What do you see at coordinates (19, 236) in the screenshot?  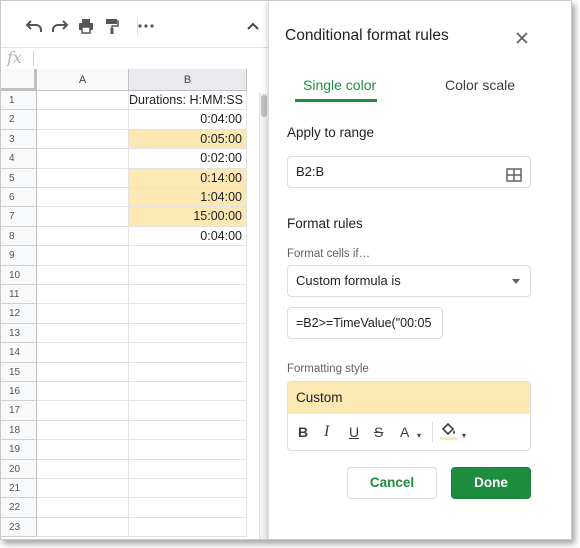 I see `row-header: 8` at bounding box center [19, 236].